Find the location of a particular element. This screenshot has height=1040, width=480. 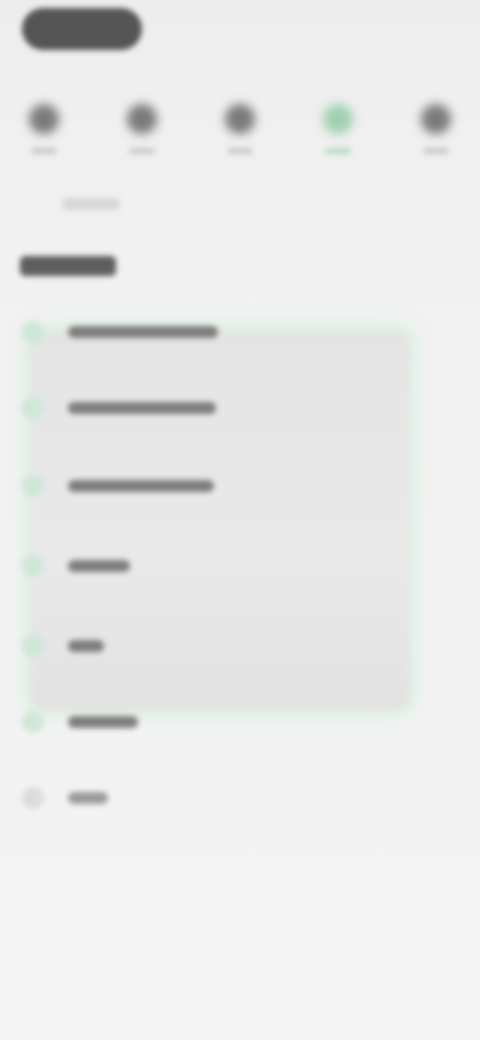

top-nav is located at coordinates (240, 128).